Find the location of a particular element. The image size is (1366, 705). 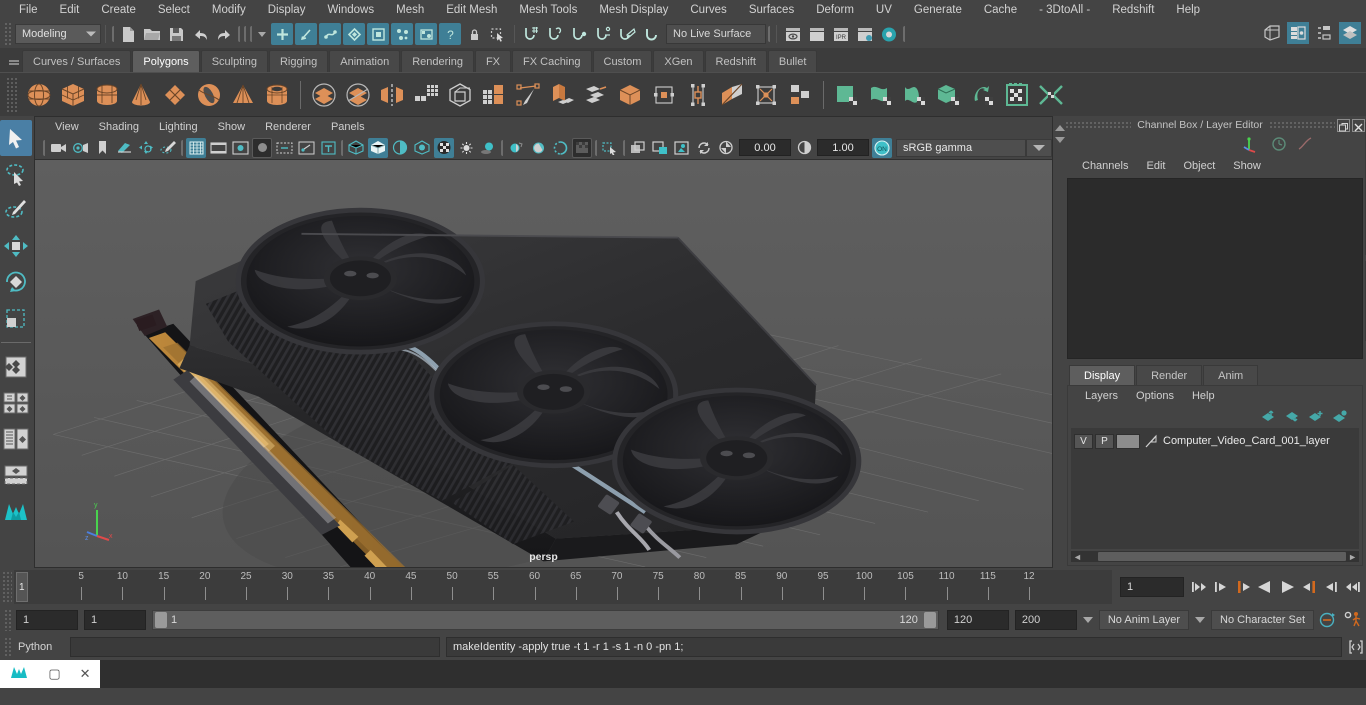

new-layer-from-selected-icon is located at coordinates (1340, 416).